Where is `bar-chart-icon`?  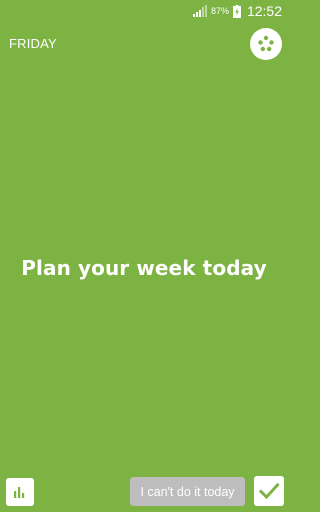
bar-chart-icon is located at coordinates (20, 492).